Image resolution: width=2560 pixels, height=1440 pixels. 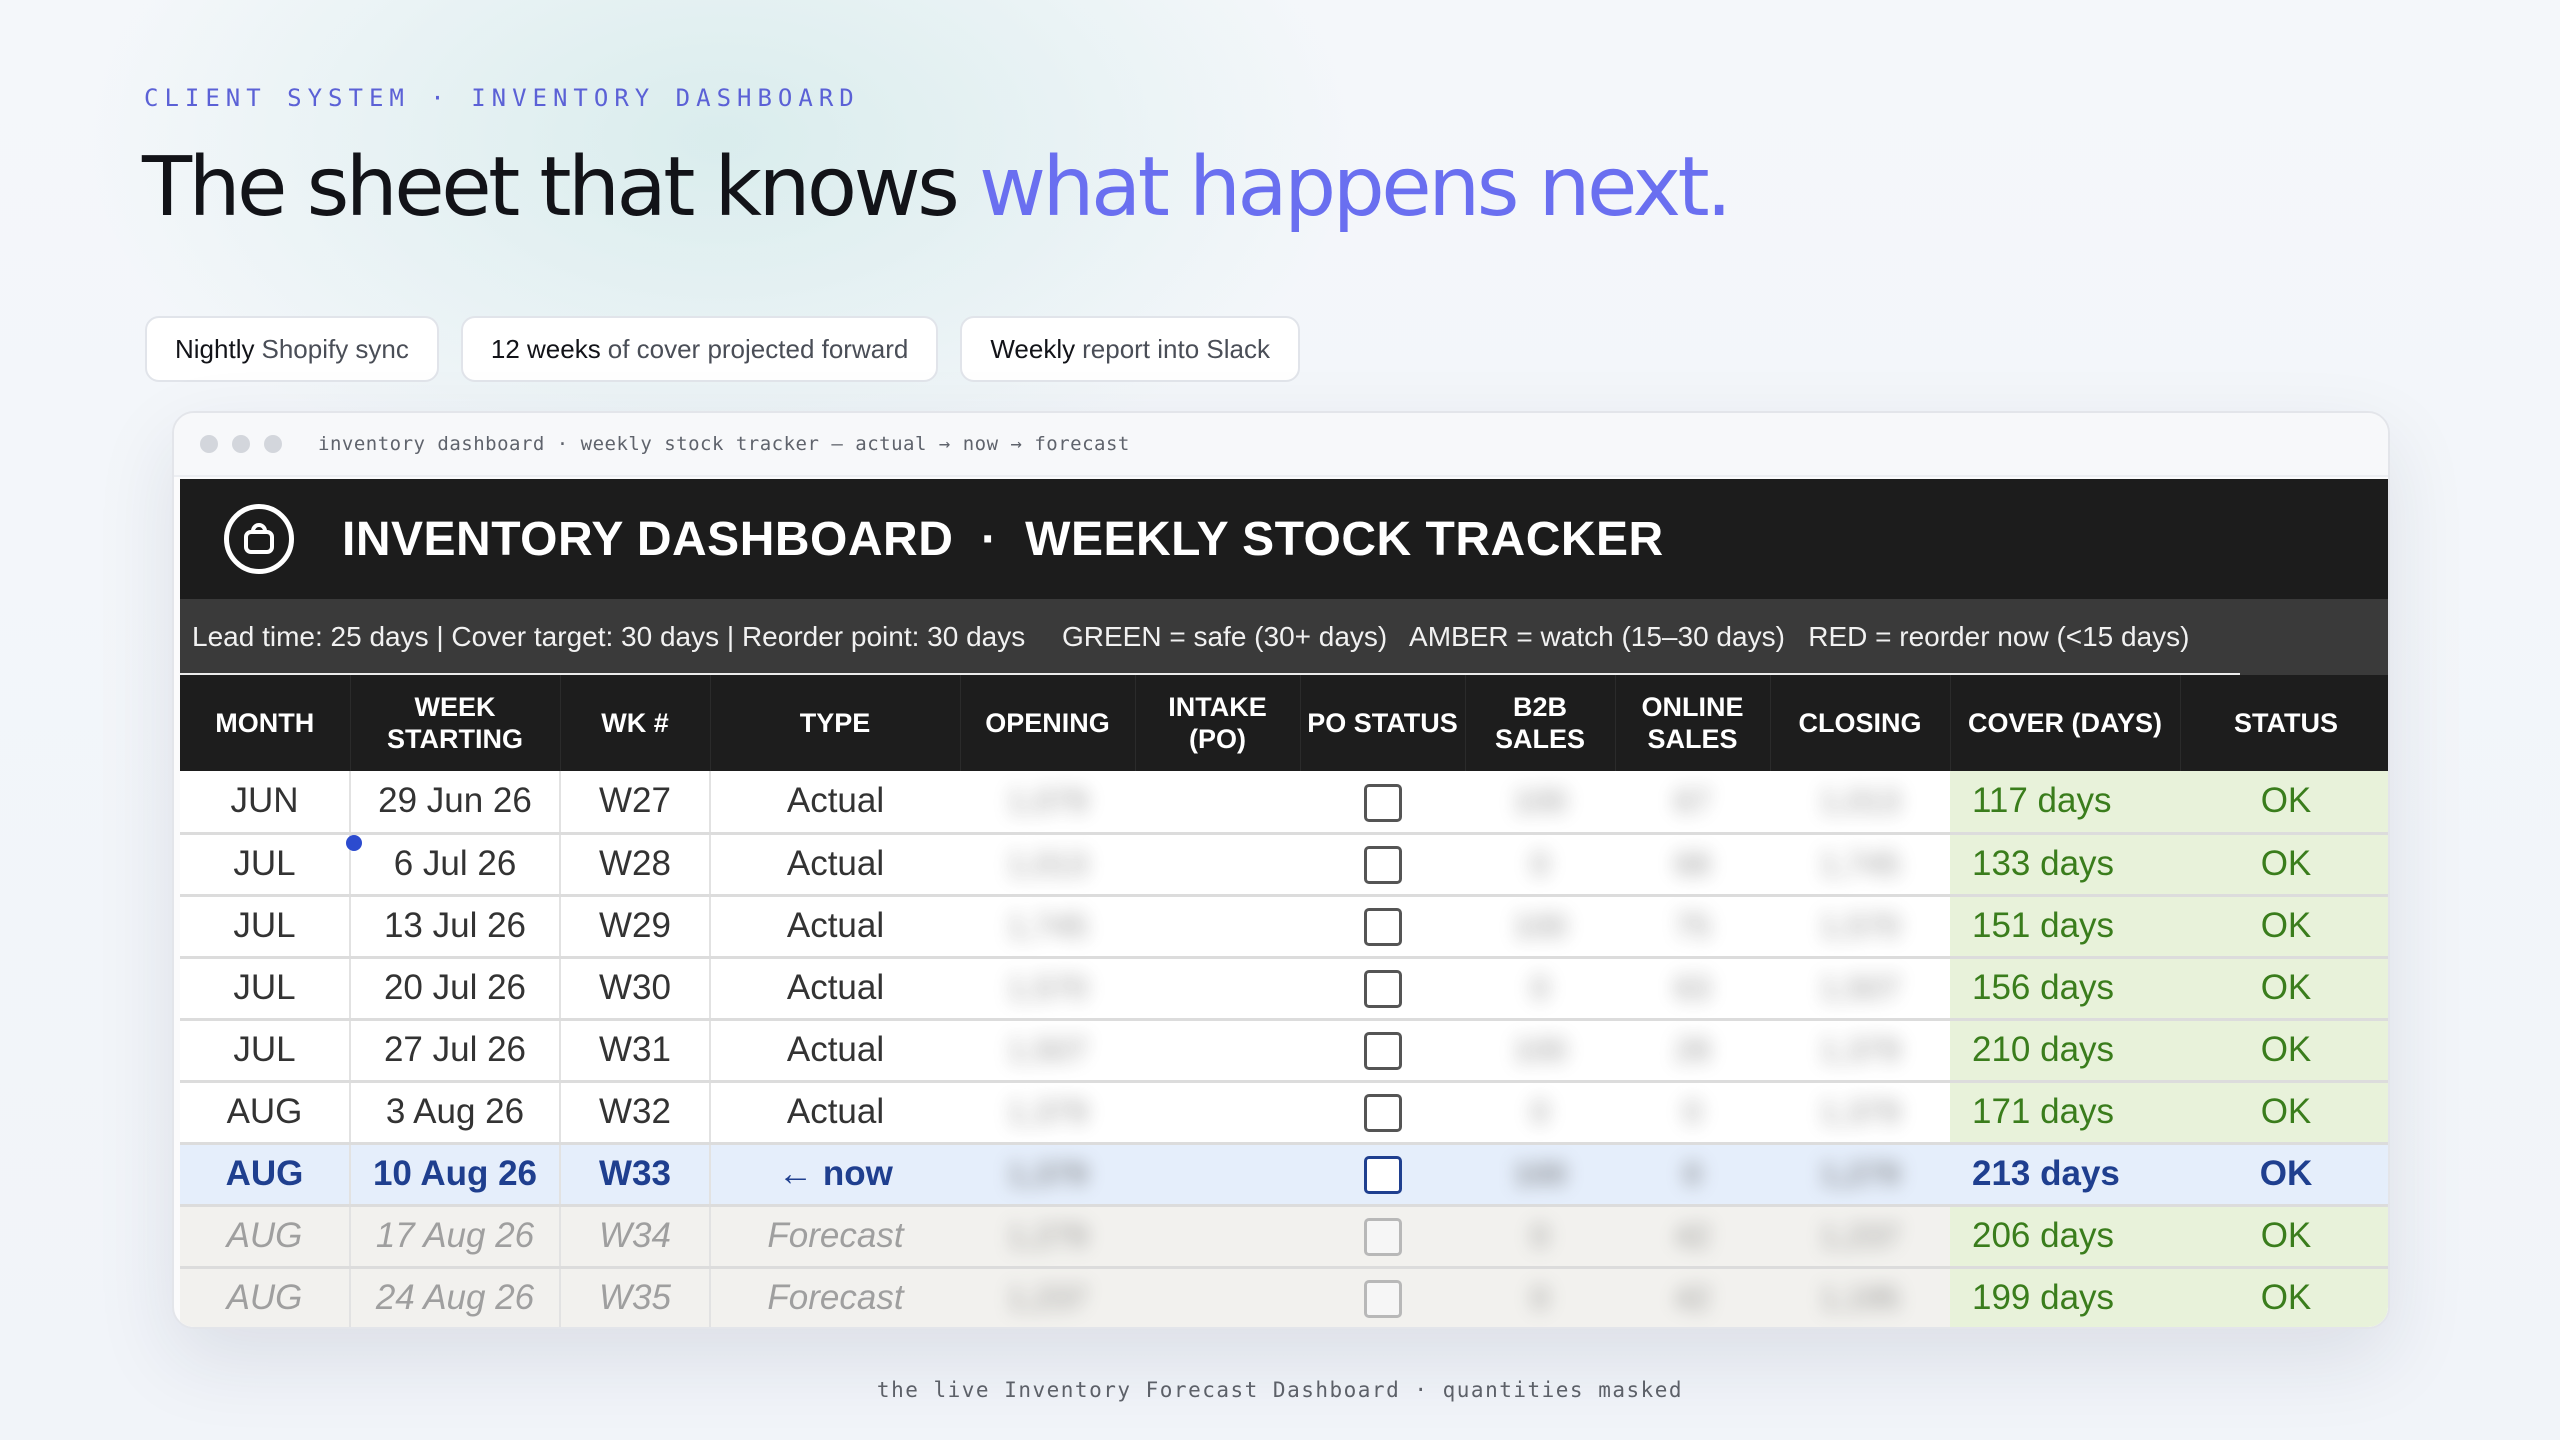 I want to click on cell-week-starting: 17 Aug 26, so click(x=455, y=1237).